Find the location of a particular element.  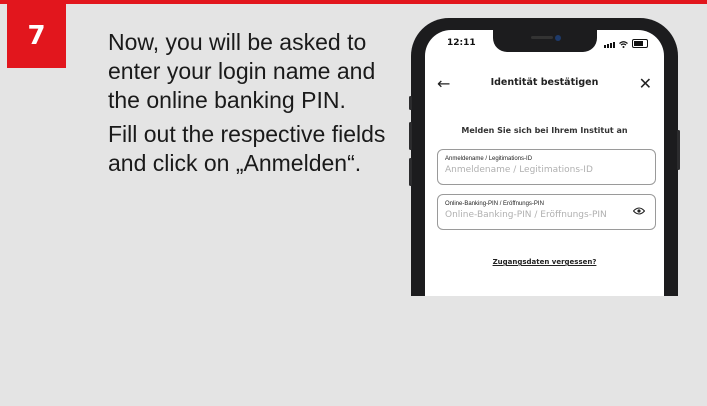

phone-notch is located at coordinates (545, 41).